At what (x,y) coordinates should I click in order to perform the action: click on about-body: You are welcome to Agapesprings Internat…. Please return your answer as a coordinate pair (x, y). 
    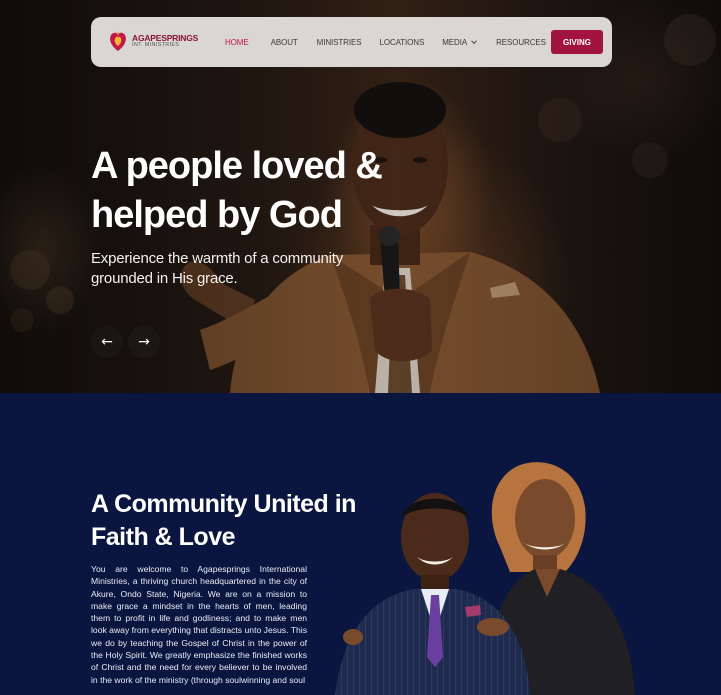
    Looking at the image, I should click on (199, 624).